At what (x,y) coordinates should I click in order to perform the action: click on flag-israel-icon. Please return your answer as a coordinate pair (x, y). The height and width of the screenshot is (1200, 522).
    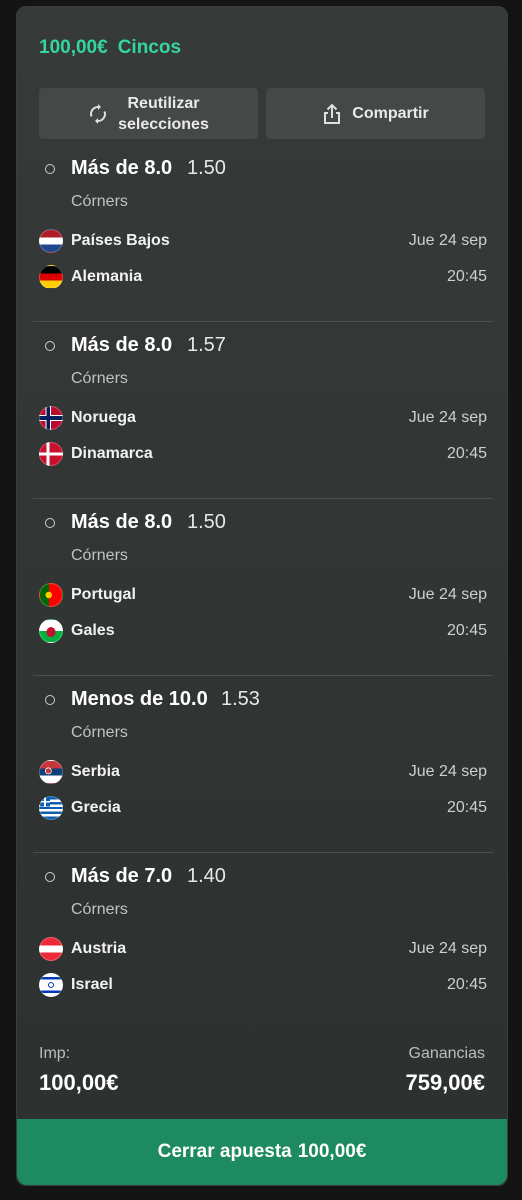
    Looking at the image, I should click on (51, 985).